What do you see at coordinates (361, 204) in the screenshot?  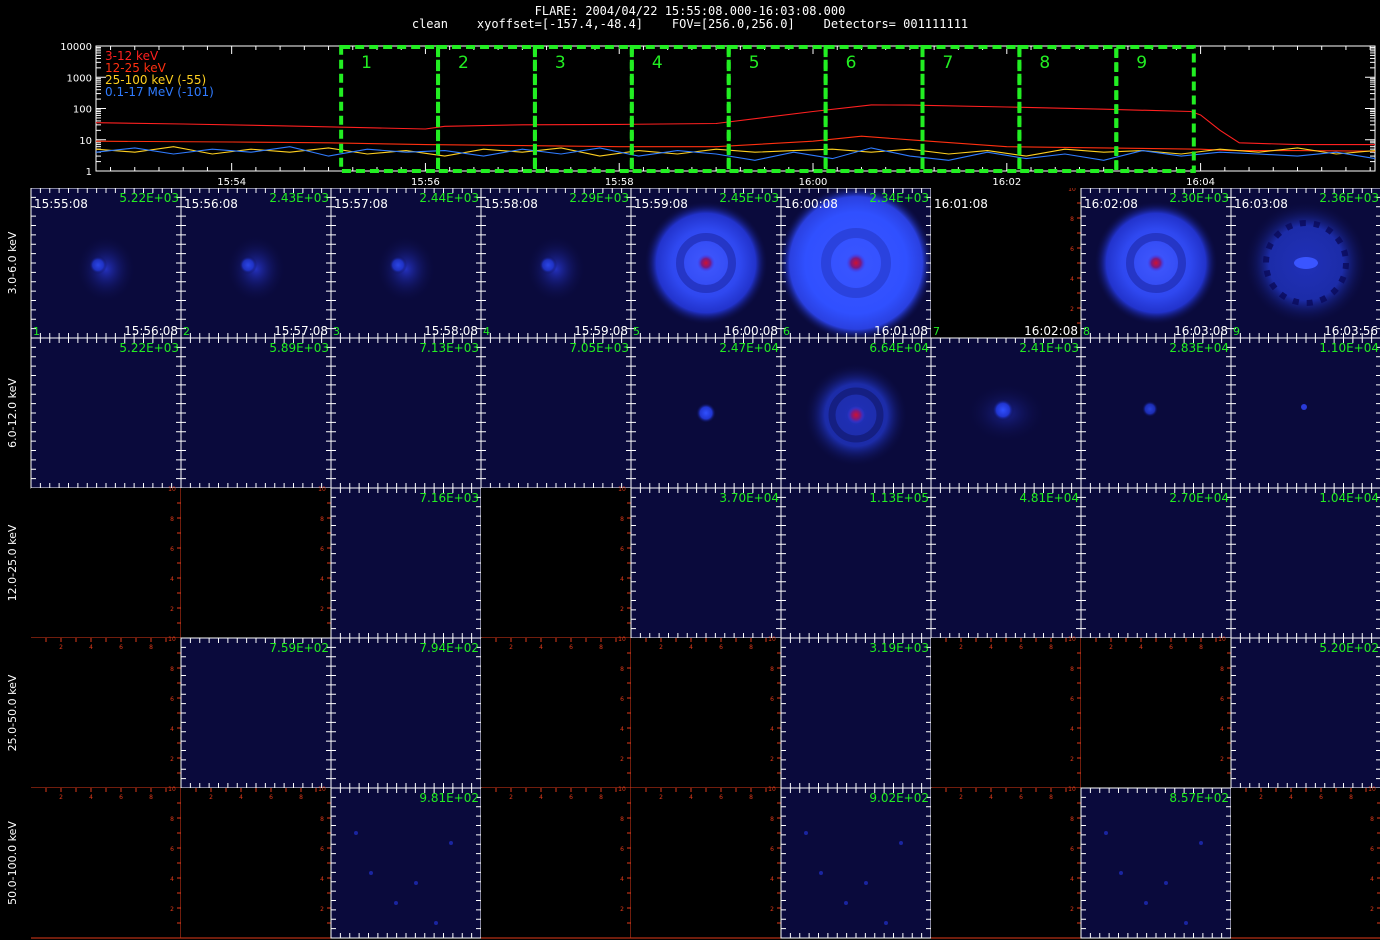 I see `cell-start-time: 15:57:08` at bounding box center [361, 204].